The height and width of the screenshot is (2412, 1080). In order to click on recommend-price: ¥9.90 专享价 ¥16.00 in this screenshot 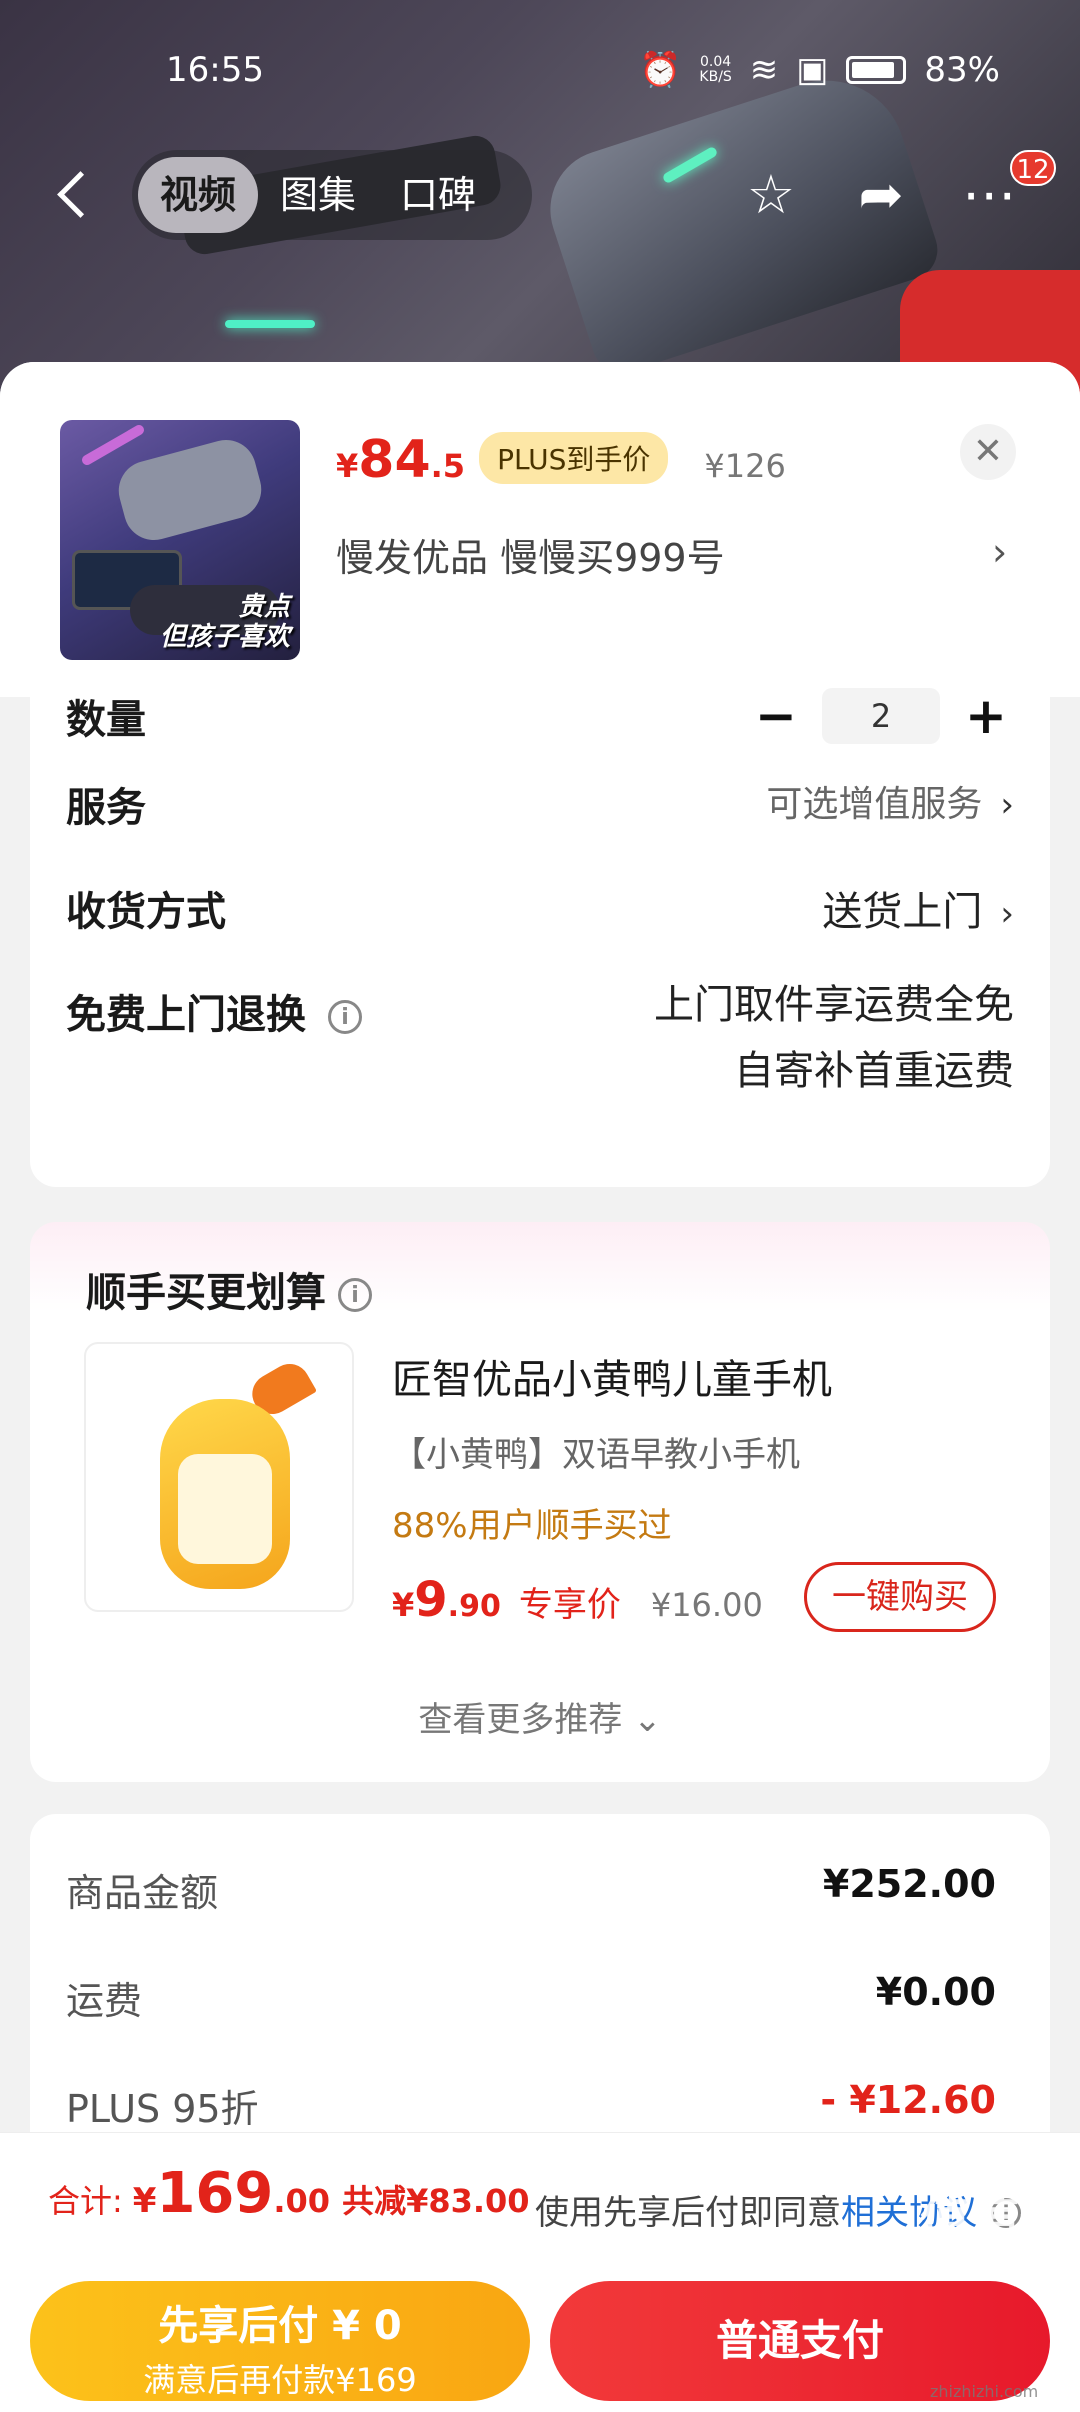, I will do `click(577, 1600)`.